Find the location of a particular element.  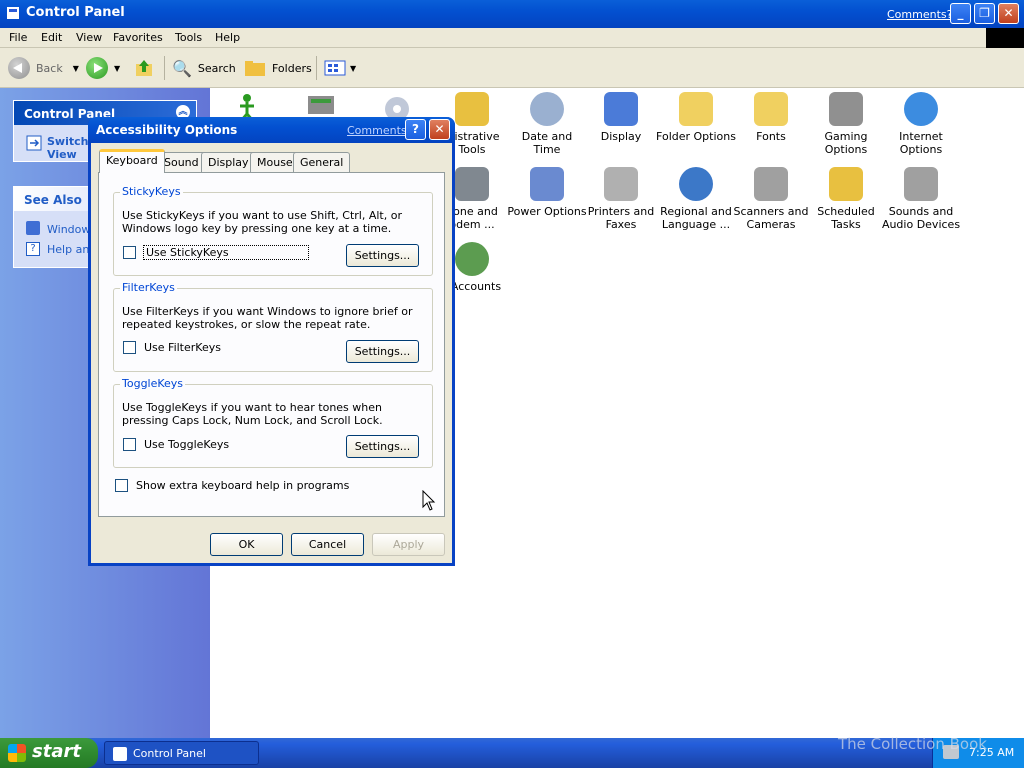

up-folder-icon is located at coordinates (144, 68).